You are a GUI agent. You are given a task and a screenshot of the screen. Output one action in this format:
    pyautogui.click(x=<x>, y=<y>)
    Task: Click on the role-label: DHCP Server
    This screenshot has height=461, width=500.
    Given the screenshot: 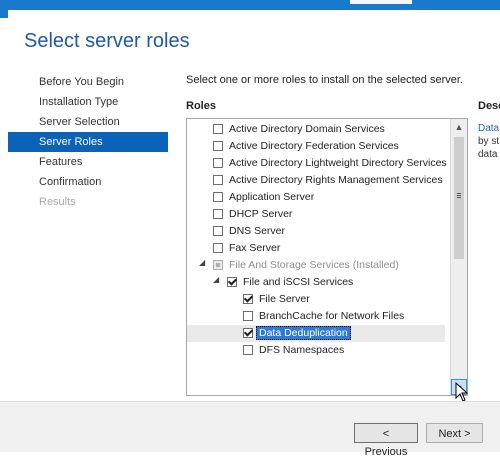 What is the action you would take?
    pyautogui.click(x=261, y=214)
    